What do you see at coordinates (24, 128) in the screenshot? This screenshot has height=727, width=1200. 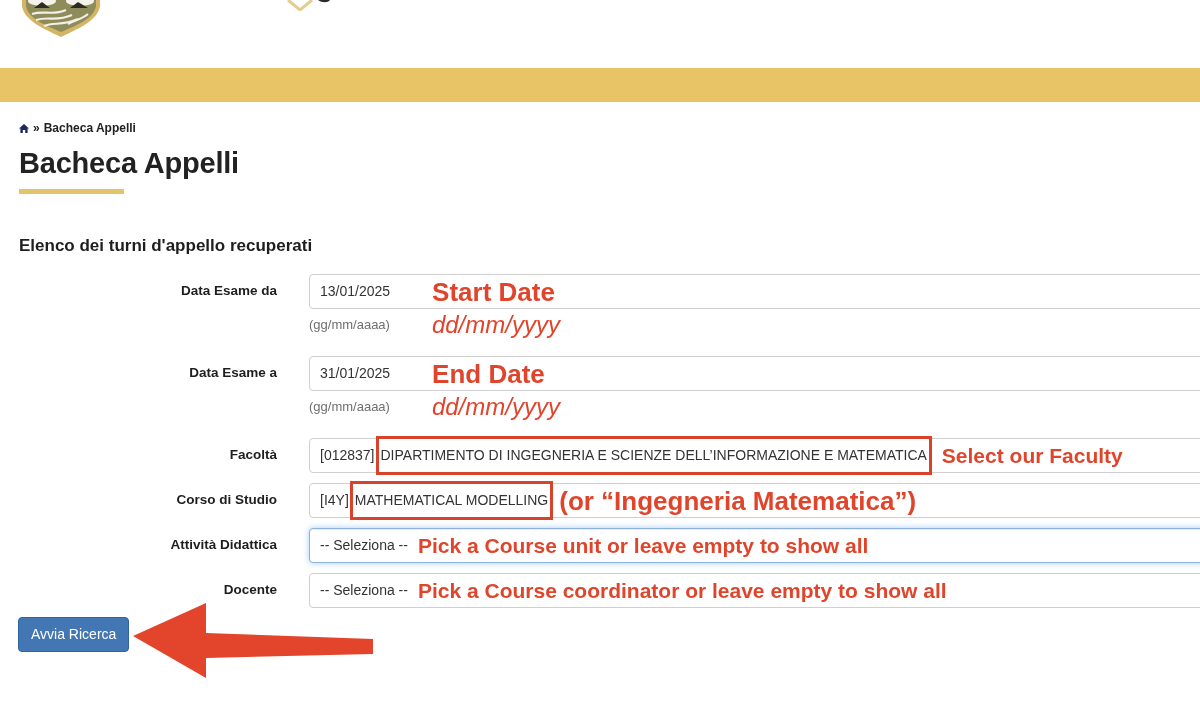 I see `home-icon` at bounding box center [24, 128].